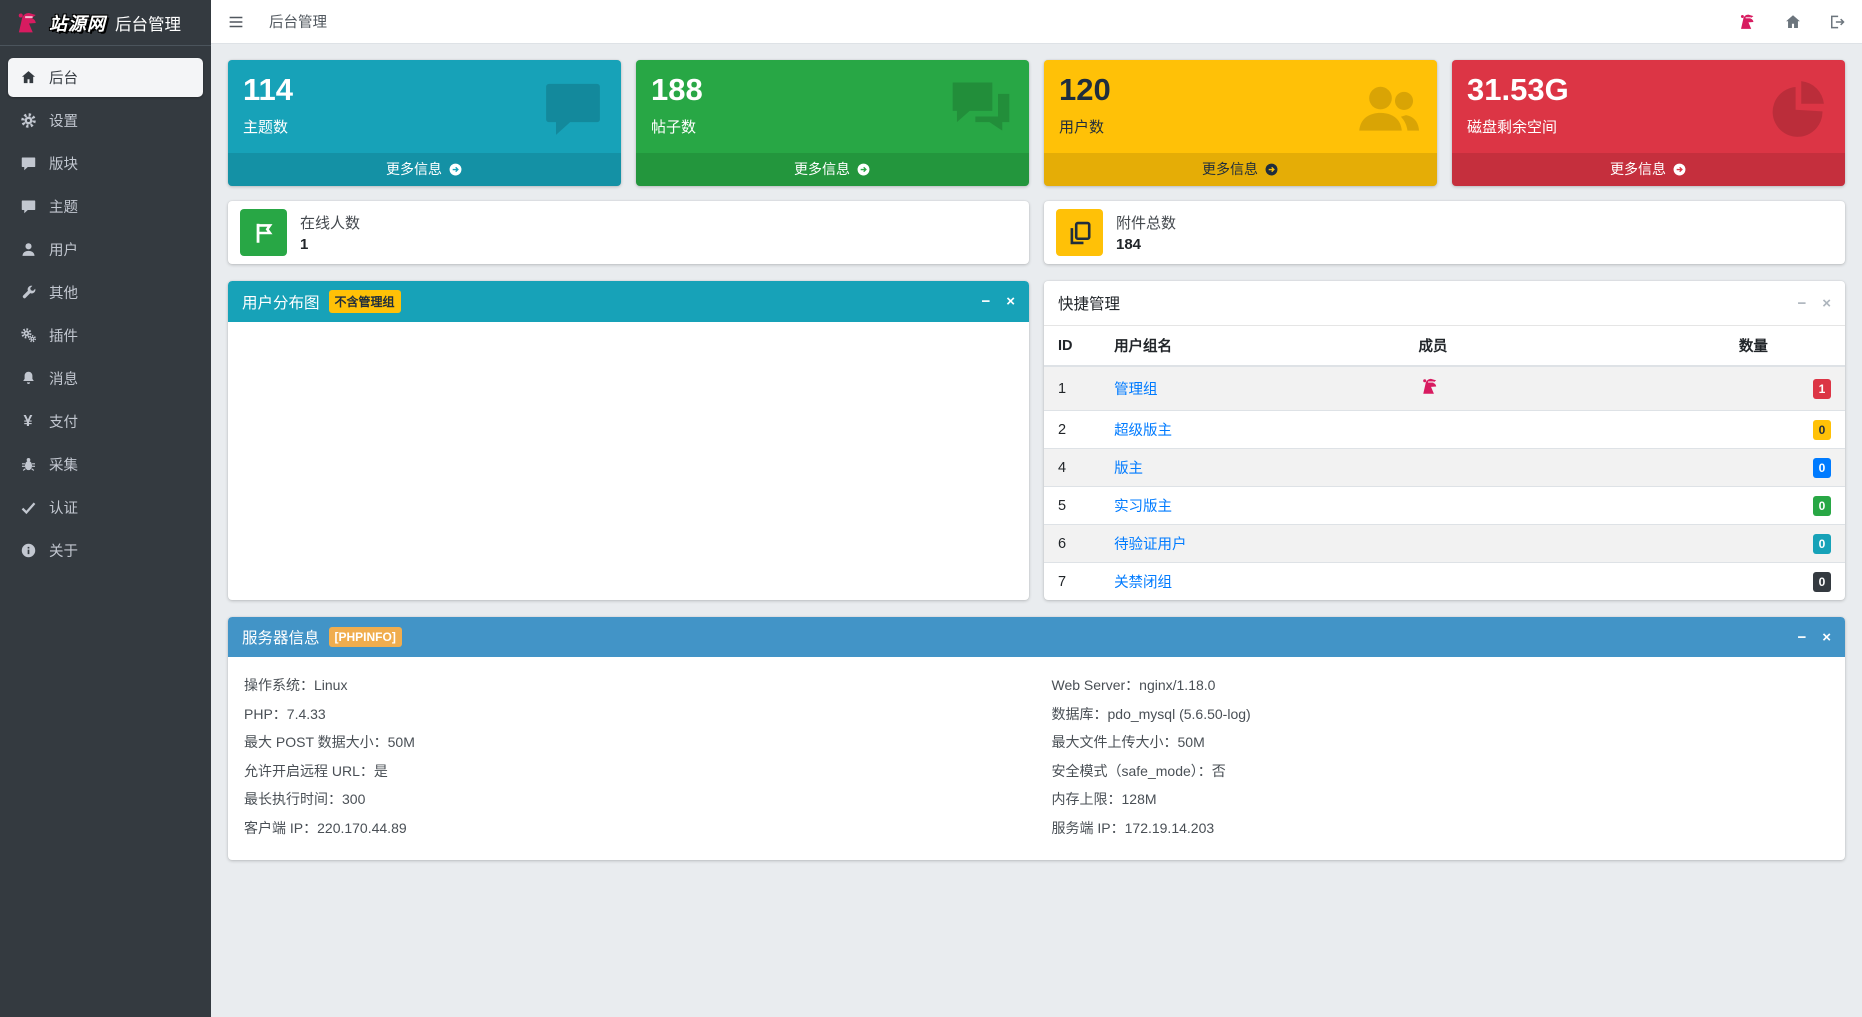 The width and height of the screenshot is (1862, 1017). Describe the element at coordinates (63, 509) in the screenshot. I see `sidebar-item-label: 认证` at that location.